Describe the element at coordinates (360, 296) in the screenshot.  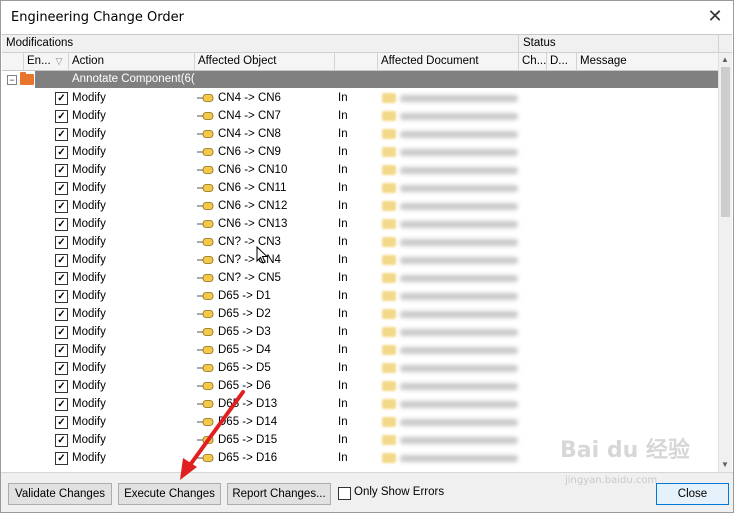
I see `table-row: ✓ Modify D65 -> D1 In` at that location.